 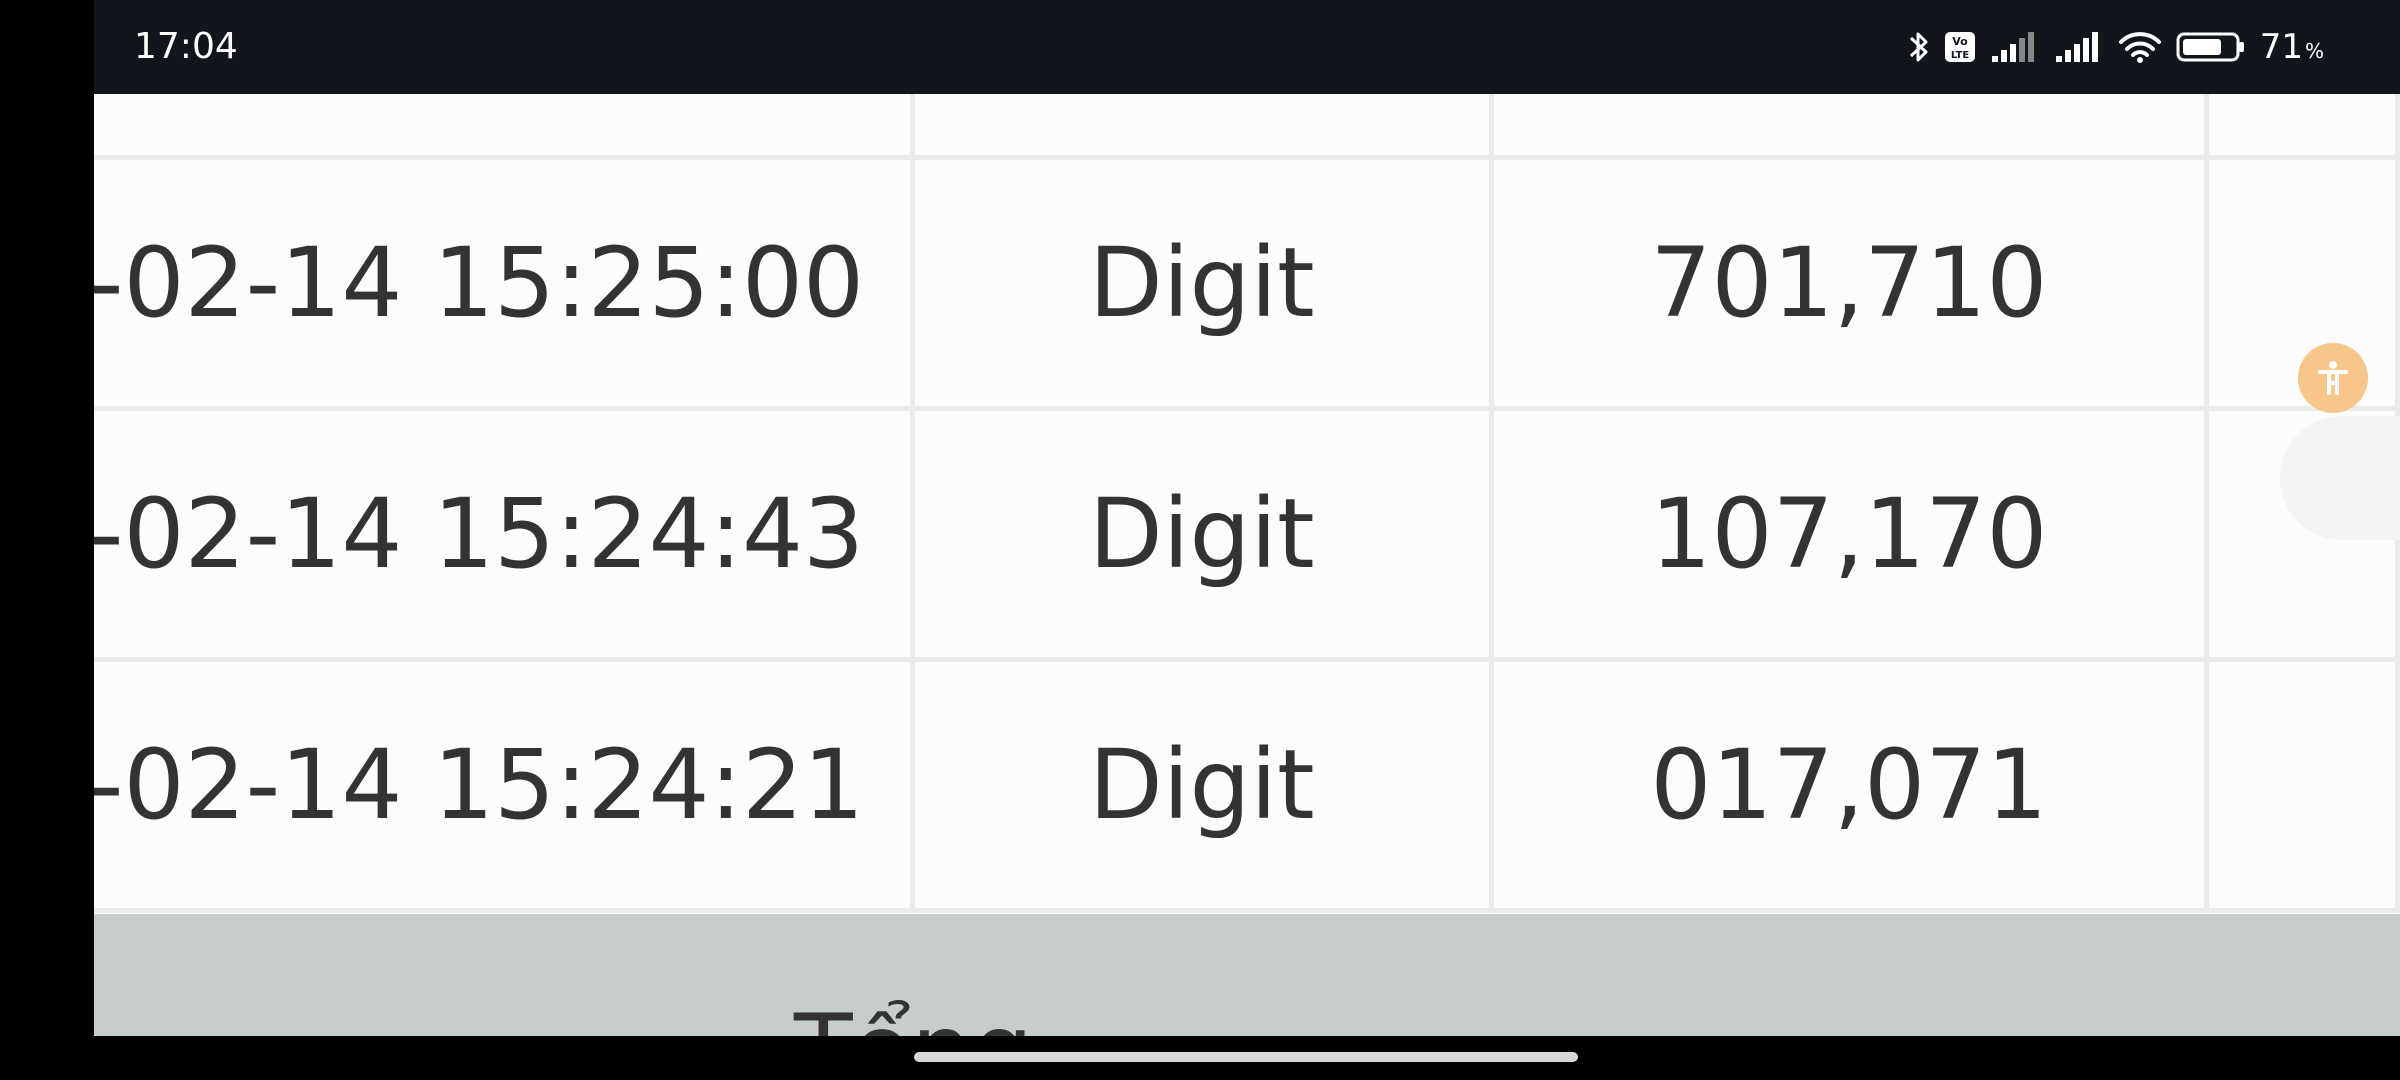 I want to click on table-footer-row: Tổng, so click(x=1247, y=975).